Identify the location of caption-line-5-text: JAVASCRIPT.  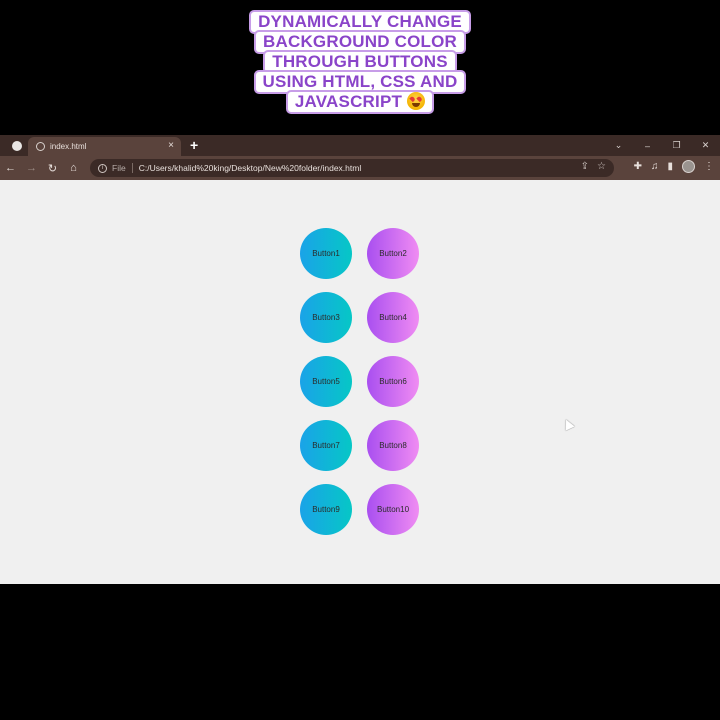
(348, 101).